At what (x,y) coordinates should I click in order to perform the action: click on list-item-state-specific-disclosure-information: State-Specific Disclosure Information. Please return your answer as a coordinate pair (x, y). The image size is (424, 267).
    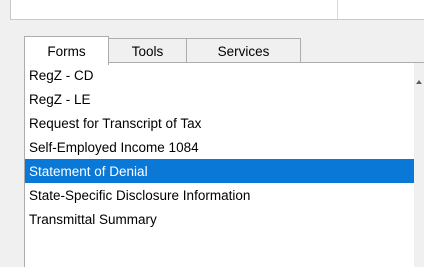
    Looking at the image, I should click on (220, 195).